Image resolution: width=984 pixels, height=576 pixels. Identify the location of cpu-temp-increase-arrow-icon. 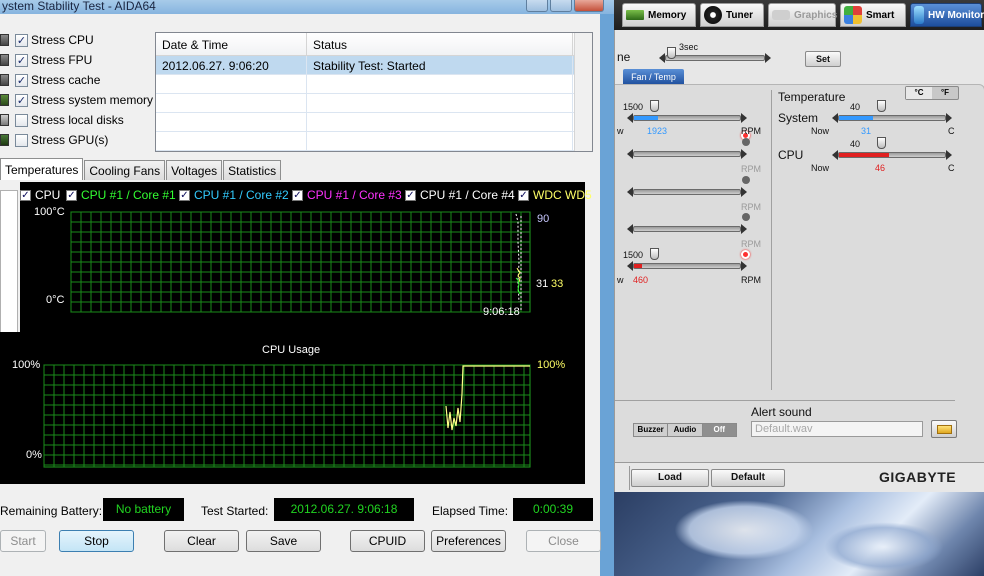
(949, 155).